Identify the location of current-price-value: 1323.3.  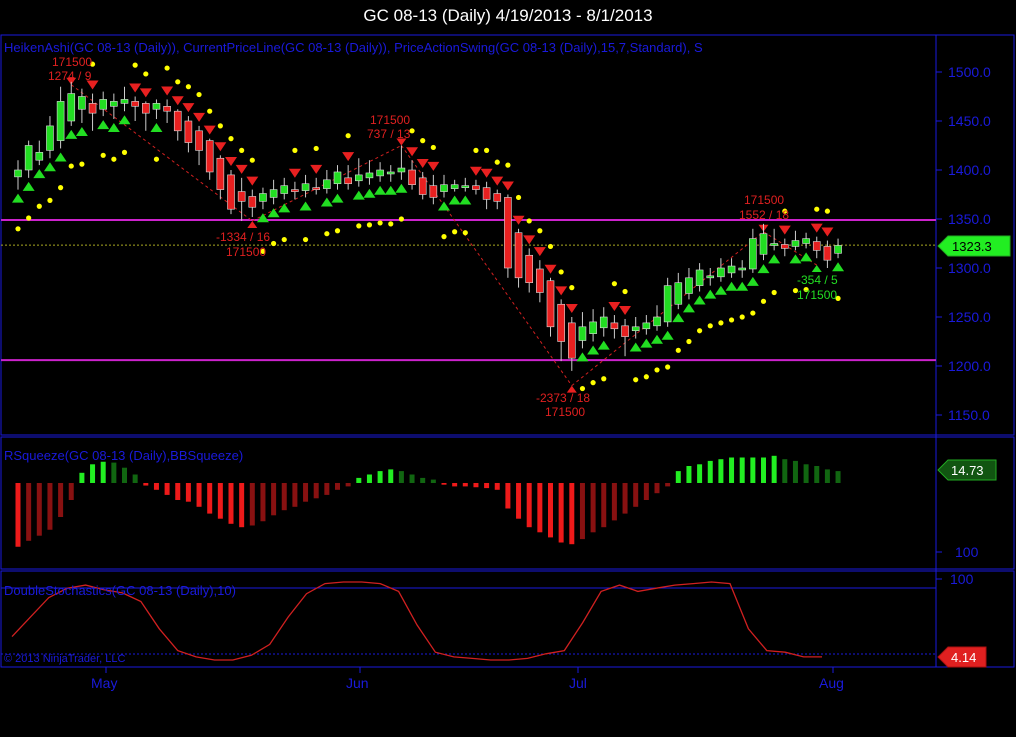
(972, 246).